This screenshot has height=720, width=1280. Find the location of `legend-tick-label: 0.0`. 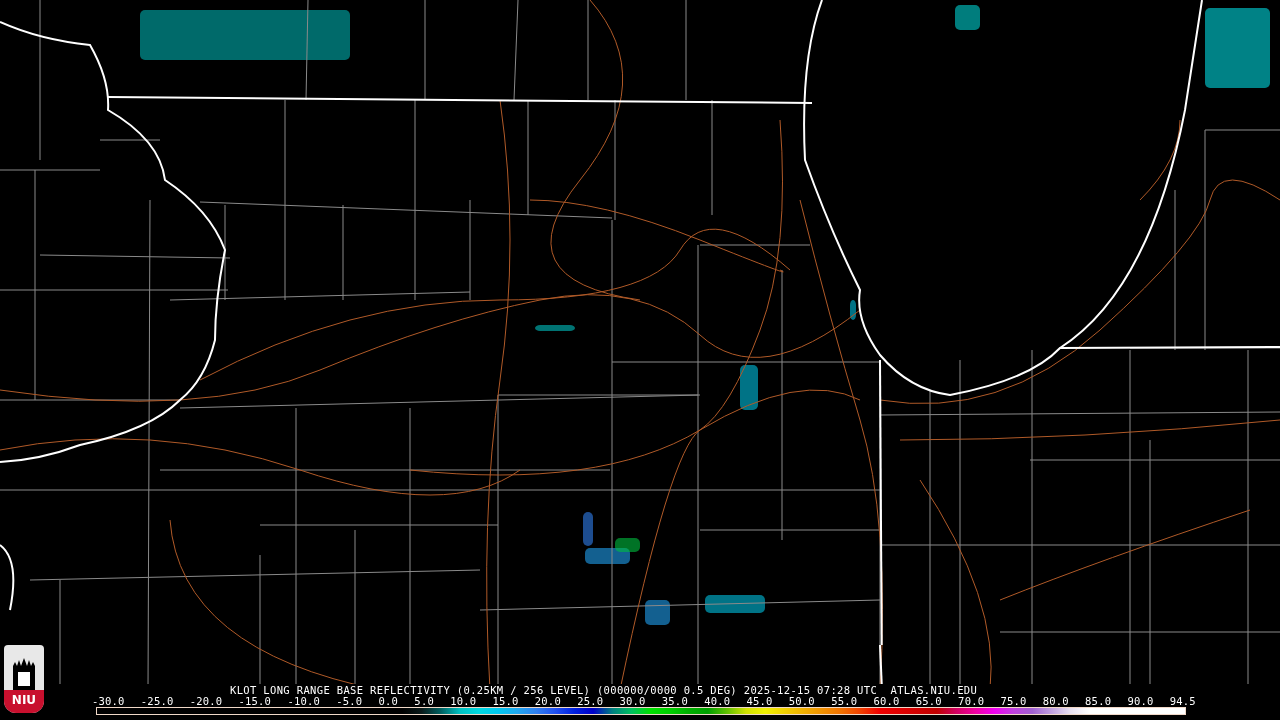

legend-tick-label: 0.0 is located at coordinates (388, 701).